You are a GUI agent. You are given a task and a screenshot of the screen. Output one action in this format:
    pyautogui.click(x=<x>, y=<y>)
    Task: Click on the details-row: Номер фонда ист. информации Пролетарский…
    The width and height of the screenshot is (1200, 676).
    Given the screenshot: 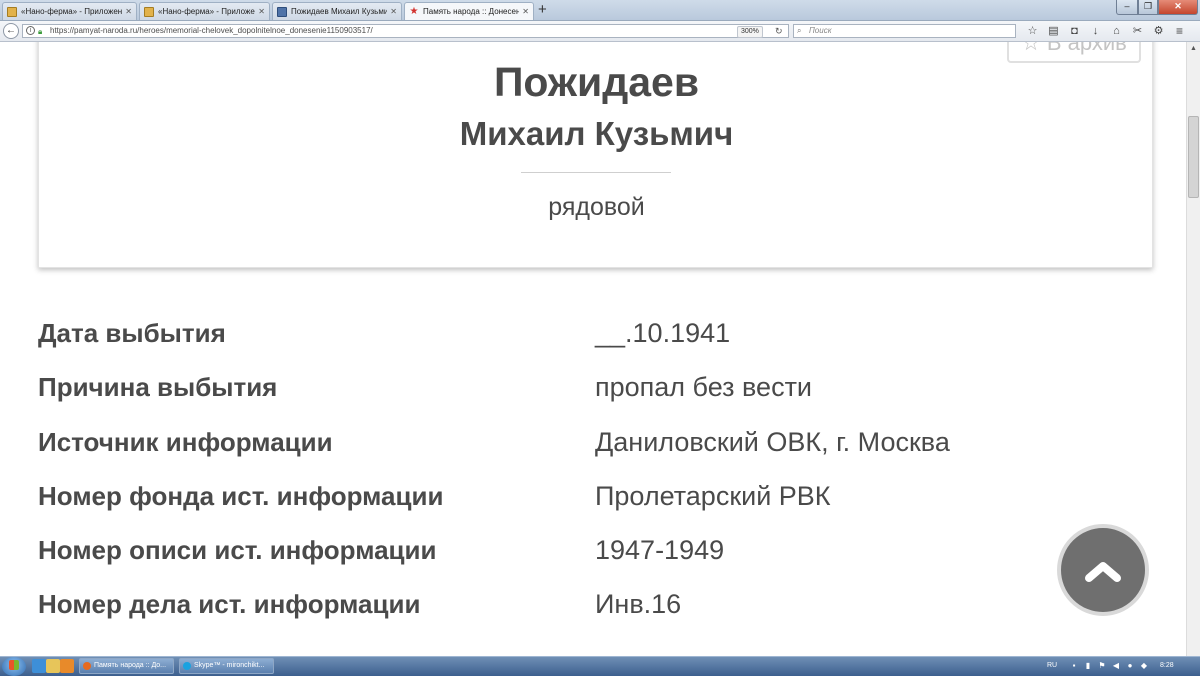 What is the action you would take?
    pyautogui.click(x=538, y=508)
    